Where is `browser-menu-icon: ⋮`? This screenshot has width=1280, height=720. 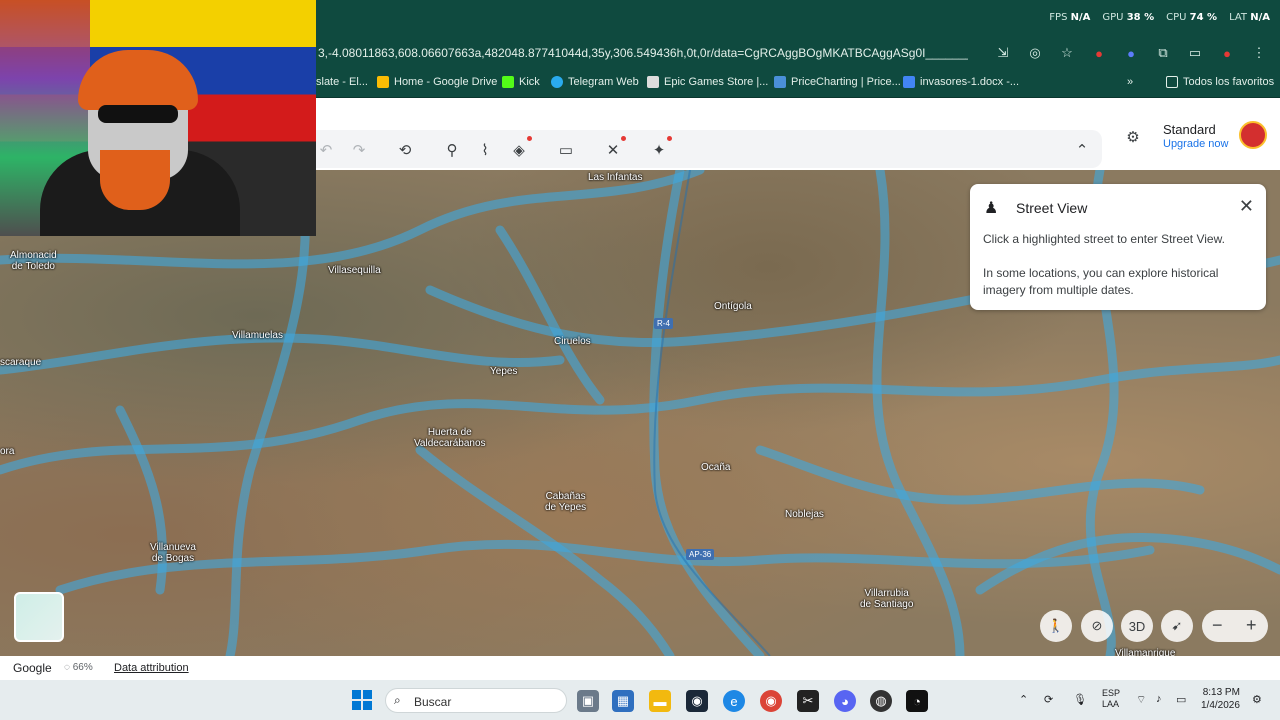 browser-menu-icon: ⋮ is located at coordinates (1259, 53).